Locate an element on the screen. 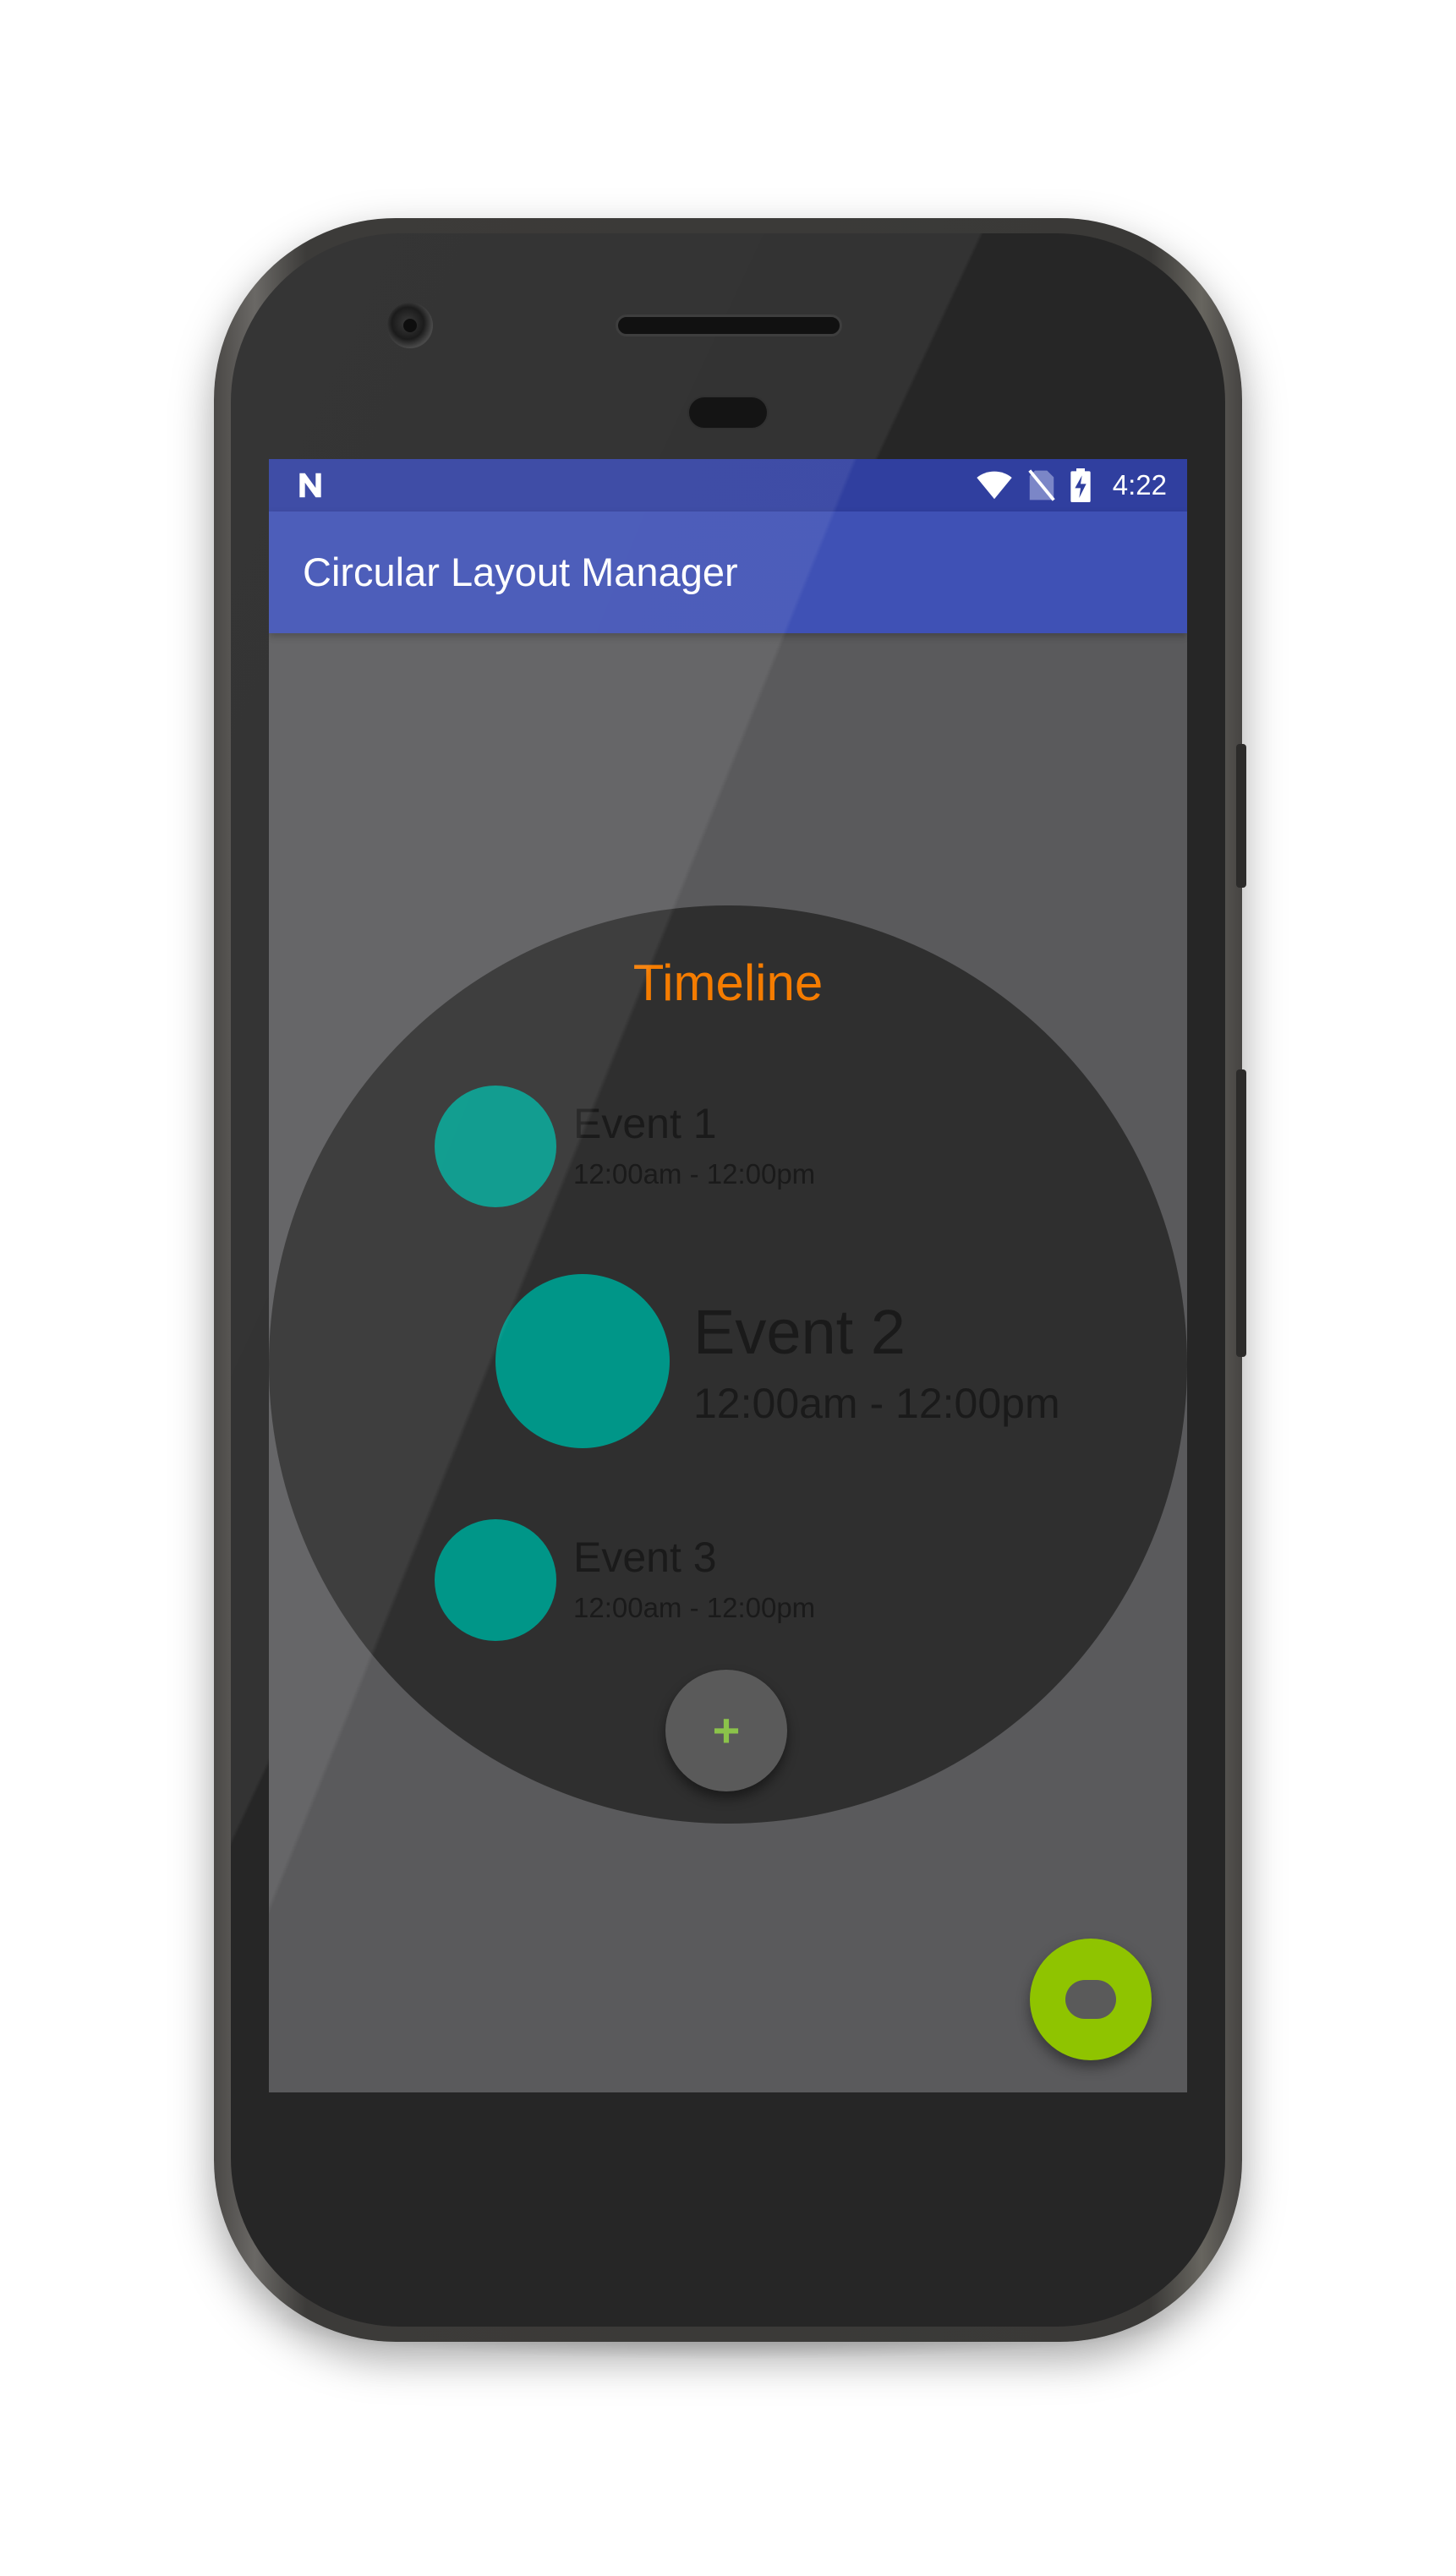 The width and height of the screenshot is (1456, 2576). camera-lens is located at coordinates (410, 325).